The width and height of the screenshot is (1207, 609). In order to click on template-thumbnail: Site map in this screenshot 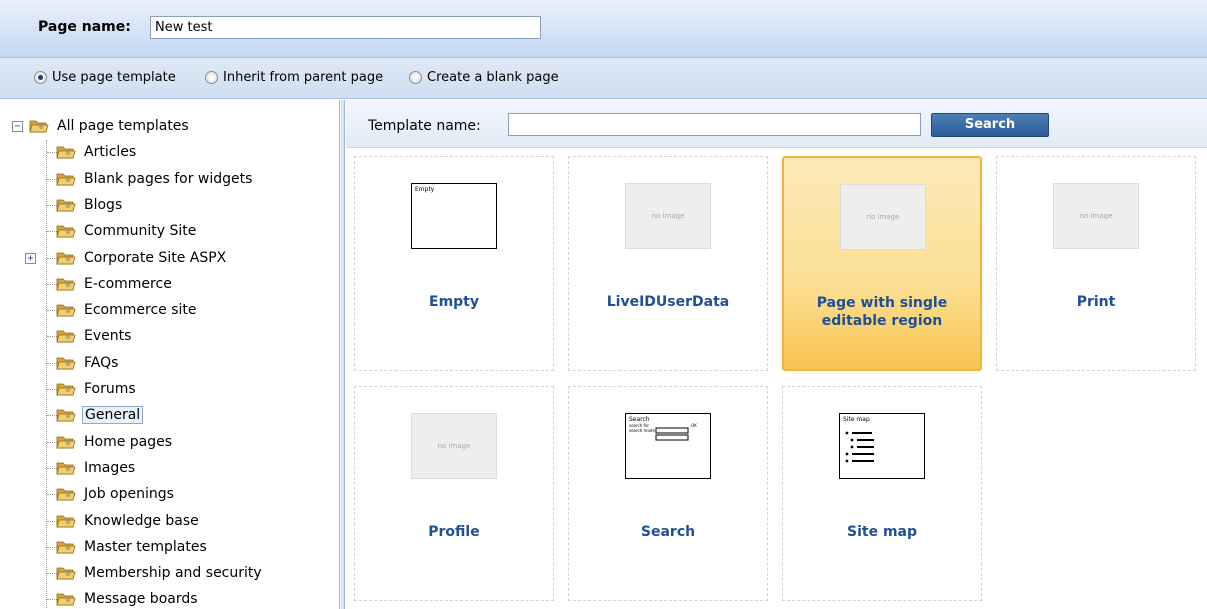, I will do `click(882, 446)`.